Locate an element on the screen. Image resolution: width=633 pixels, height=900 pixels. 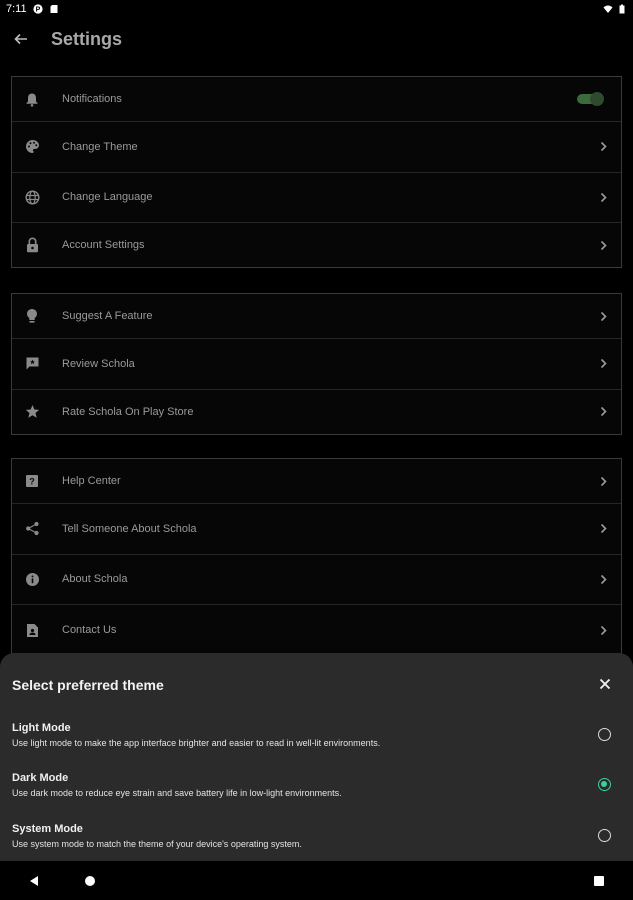
row-help-center: ? Help Center is located at coordinates (316, 481).